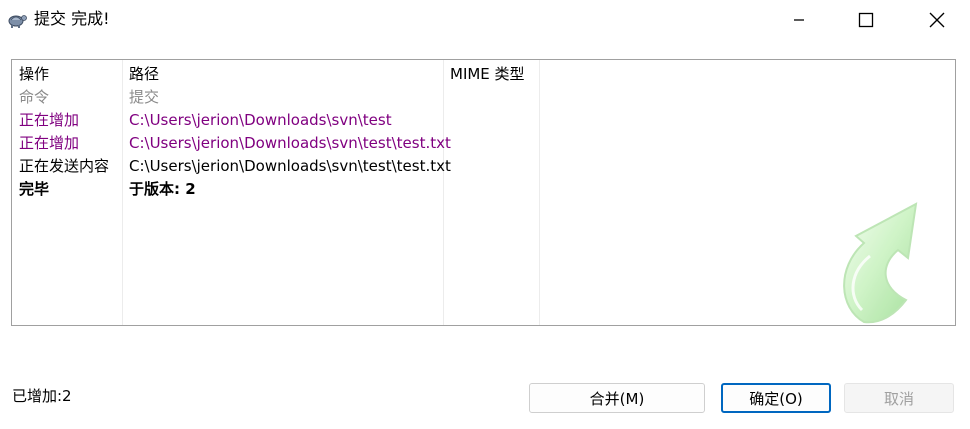 Image resolution: width=970 pixels, height=429 pixels. What do you see at coordinates (17, 21) in the screenshot?
I see `tortoise-icon` at bounding box center [17, 21].